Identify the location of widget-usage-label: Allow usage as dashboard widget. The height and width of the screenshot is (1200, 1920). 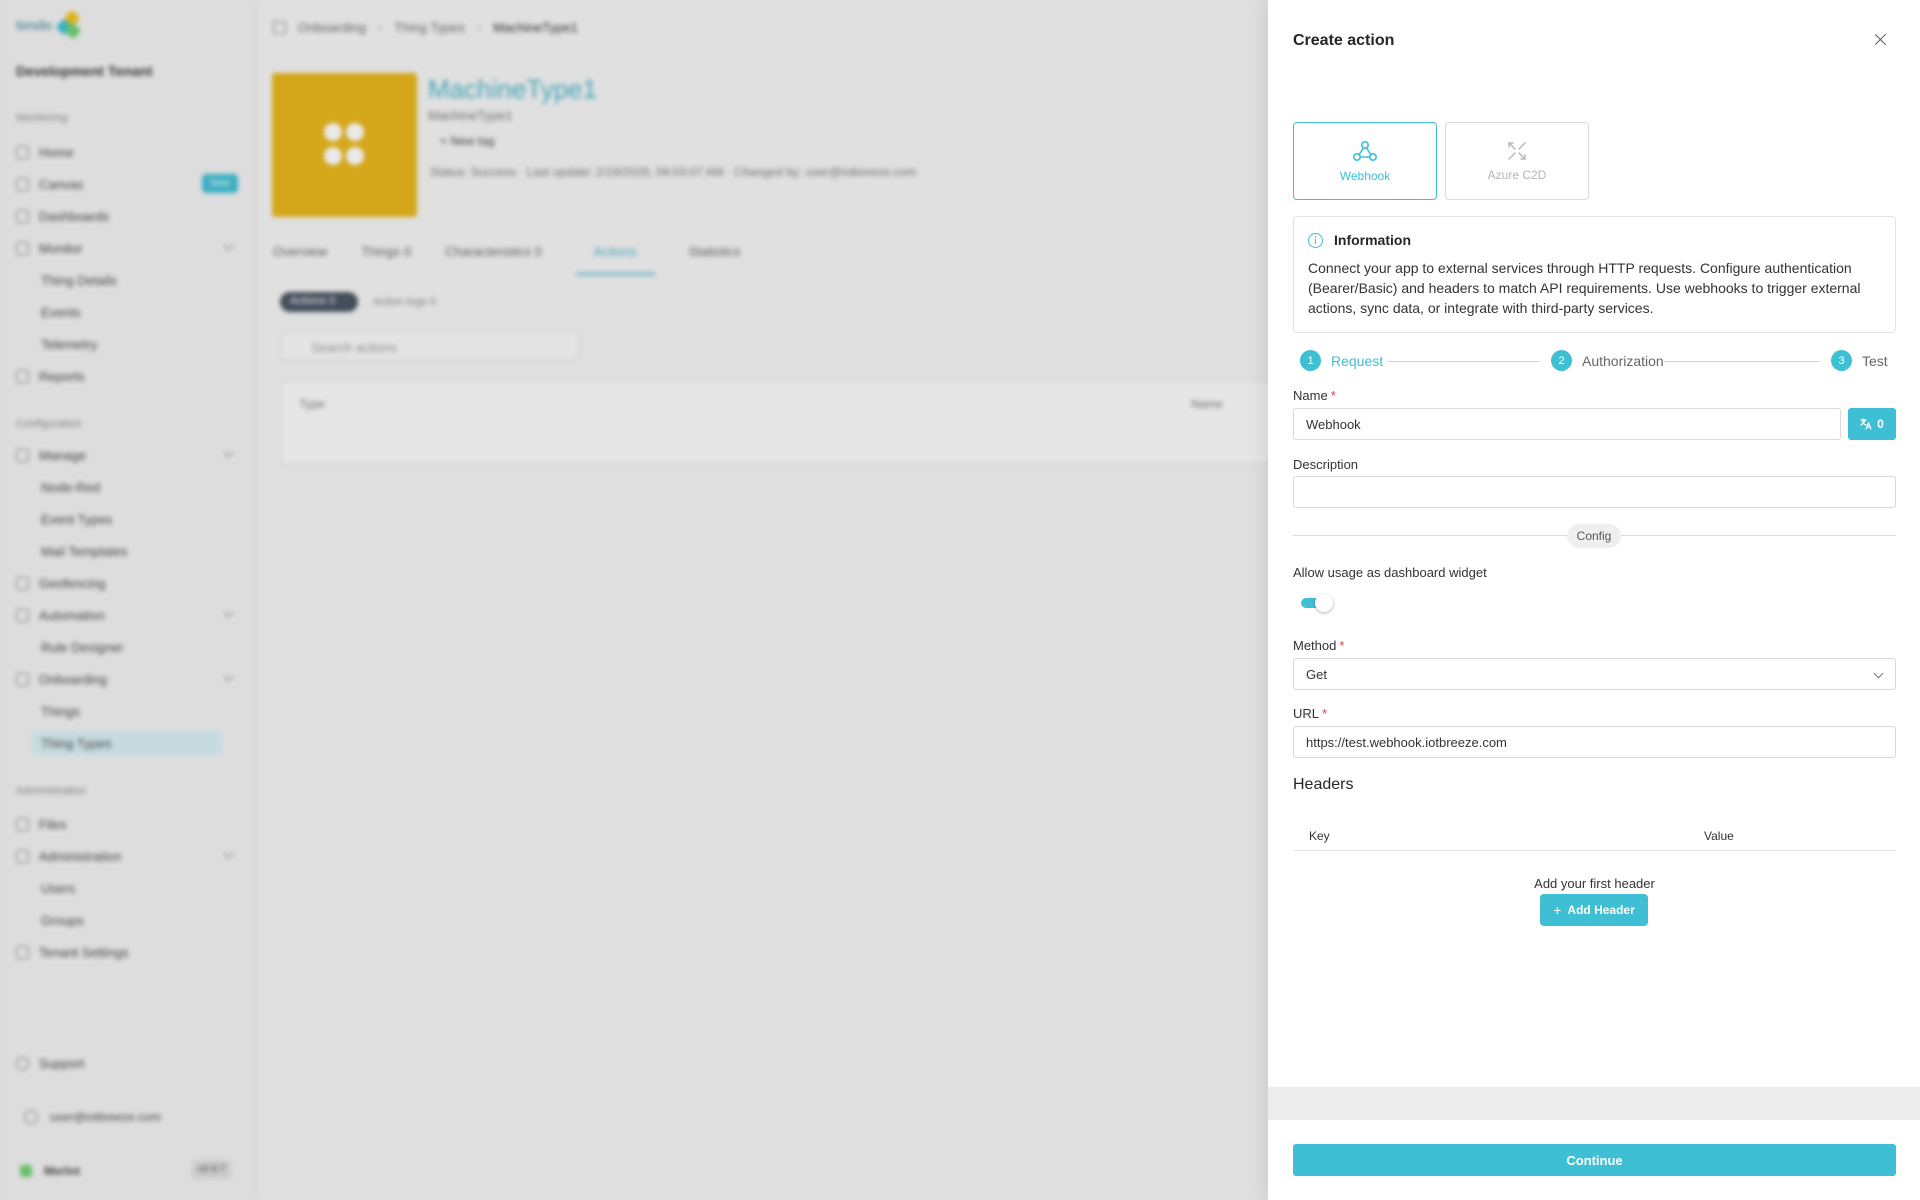
(1390, 572).